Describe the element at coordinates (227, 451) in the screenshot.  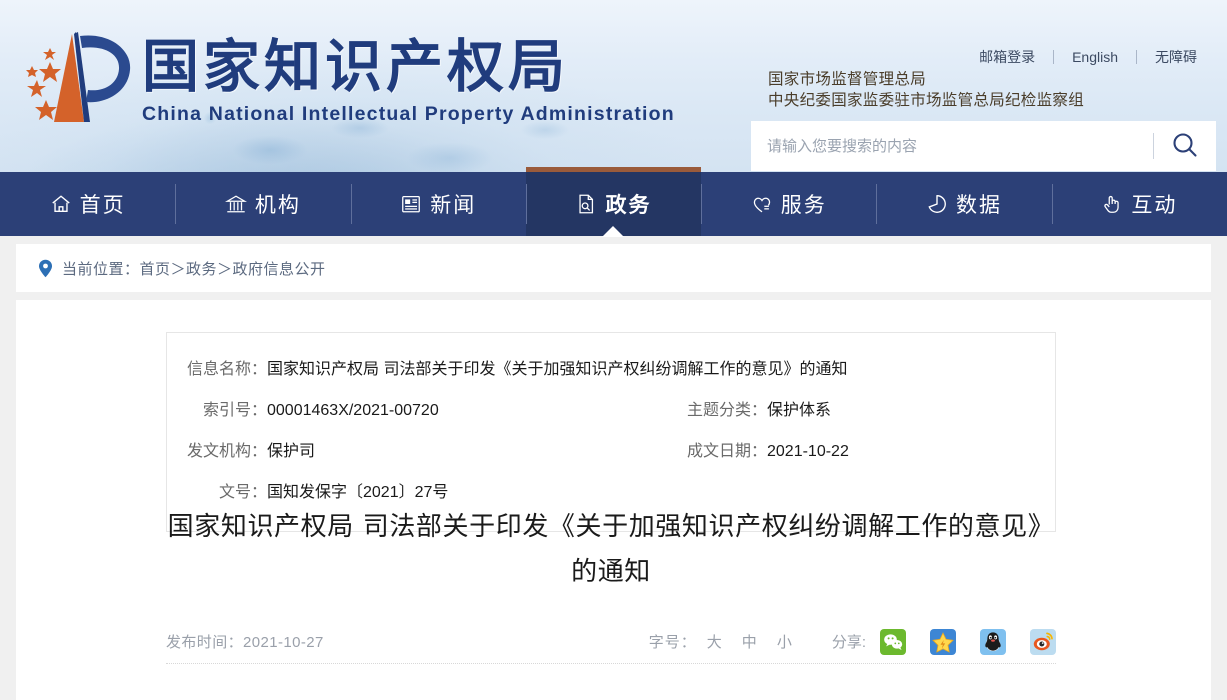
I see `info-issuer-label: 发文机构：` at that location.